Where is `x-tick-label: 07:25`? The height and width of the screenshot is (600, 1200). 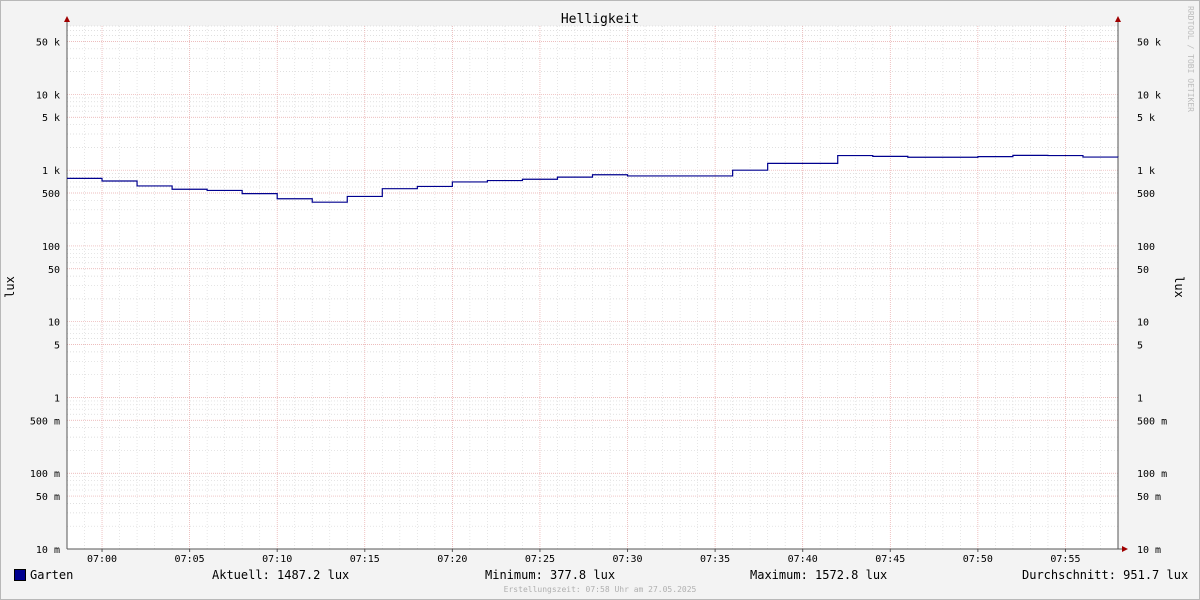
x-tick-label: 07:25 is located at coordinates (540, 559).